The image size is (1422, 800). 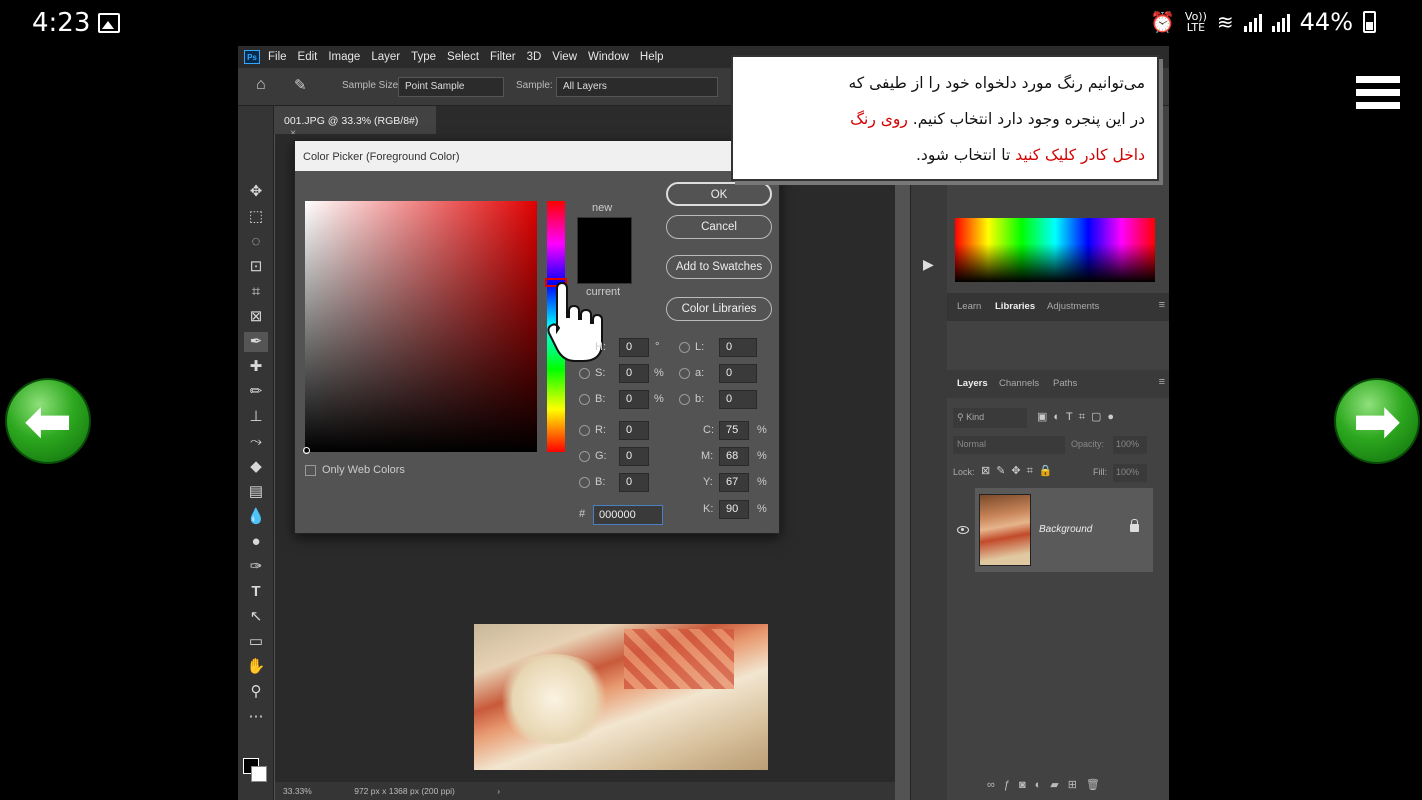 I want to click on quick-mask-icon: ◙, so click(x=256, y=798).